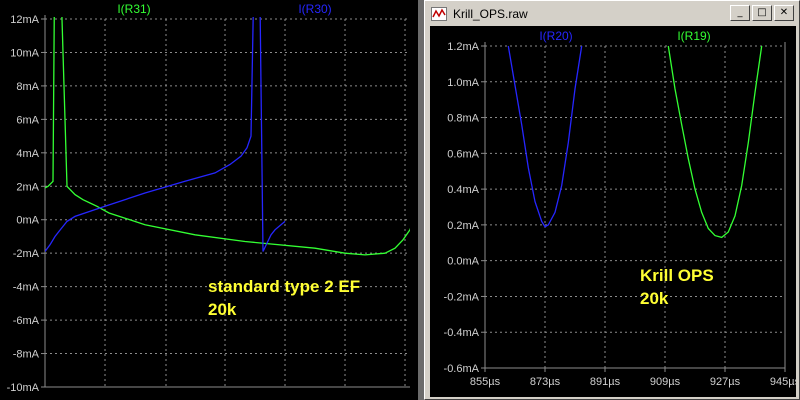 This screenshot has height=400, width=800. What do you see at coordinates (463, 47) in the screenshot?
I see `y-tick-label: 1.2mA` at bounding box center [463, 47].